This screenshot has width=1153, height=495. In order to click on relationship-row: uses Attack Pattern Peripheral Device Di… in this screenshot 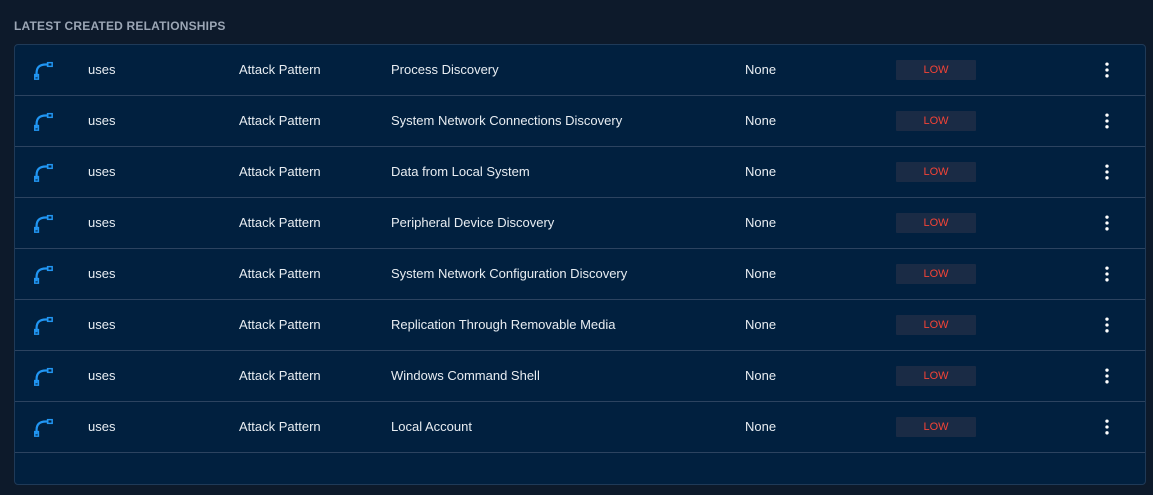, I will do `click(580, 223)`.